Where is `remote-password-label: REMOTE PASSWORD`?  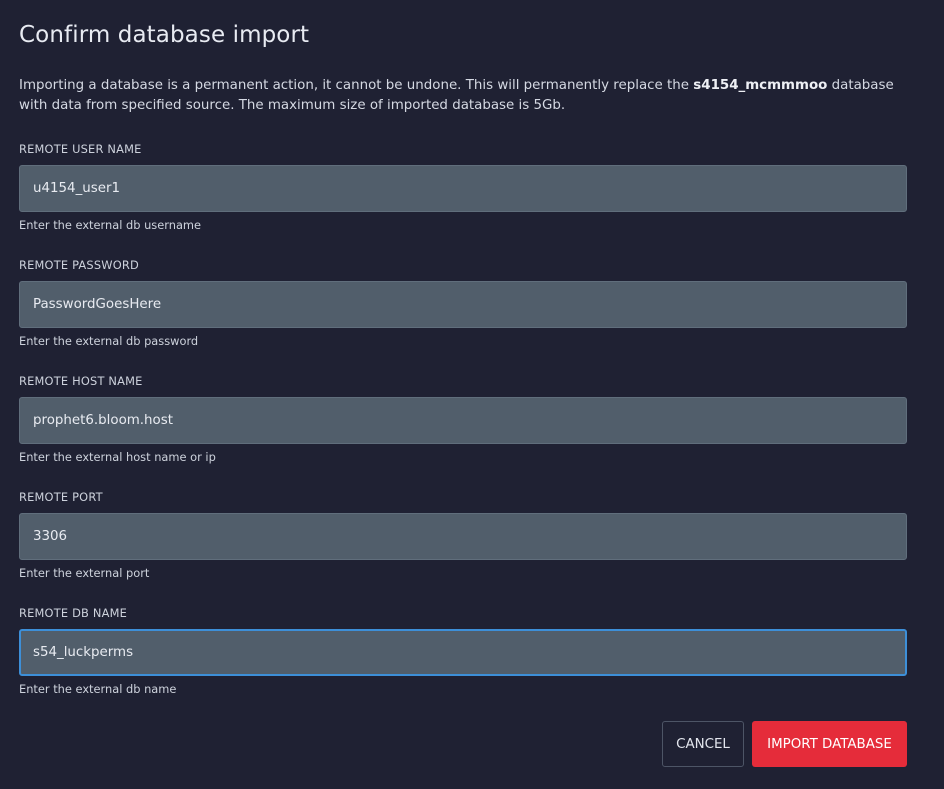
remote-password-label: REMOTE PASSWORD is located at coordinates (79, 265).